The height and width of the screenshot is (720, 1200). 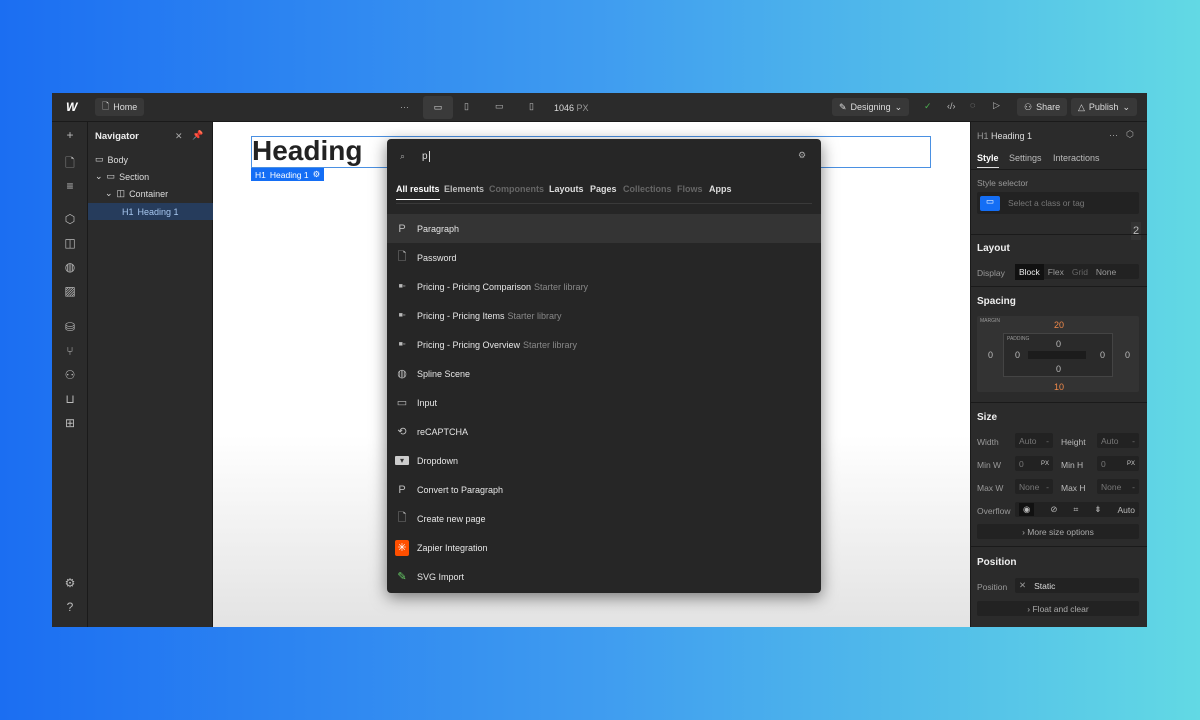 What do you see at coordinates (70, 351) in the screenshot?
I see `logic-icon: ⑂` at bounding box center [70, 351].